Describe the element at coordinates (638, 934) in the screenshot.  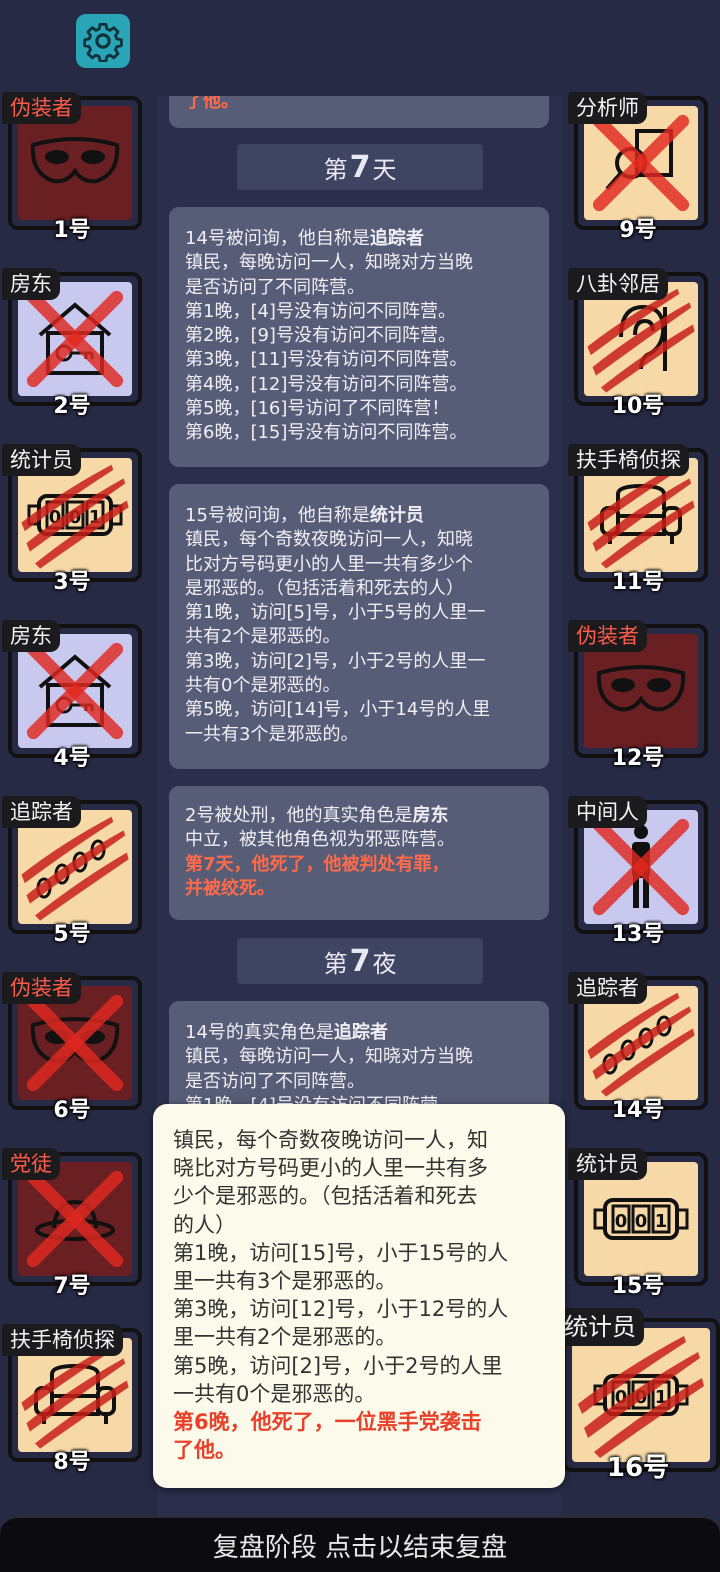
I see `player-number: 13号` at that location.